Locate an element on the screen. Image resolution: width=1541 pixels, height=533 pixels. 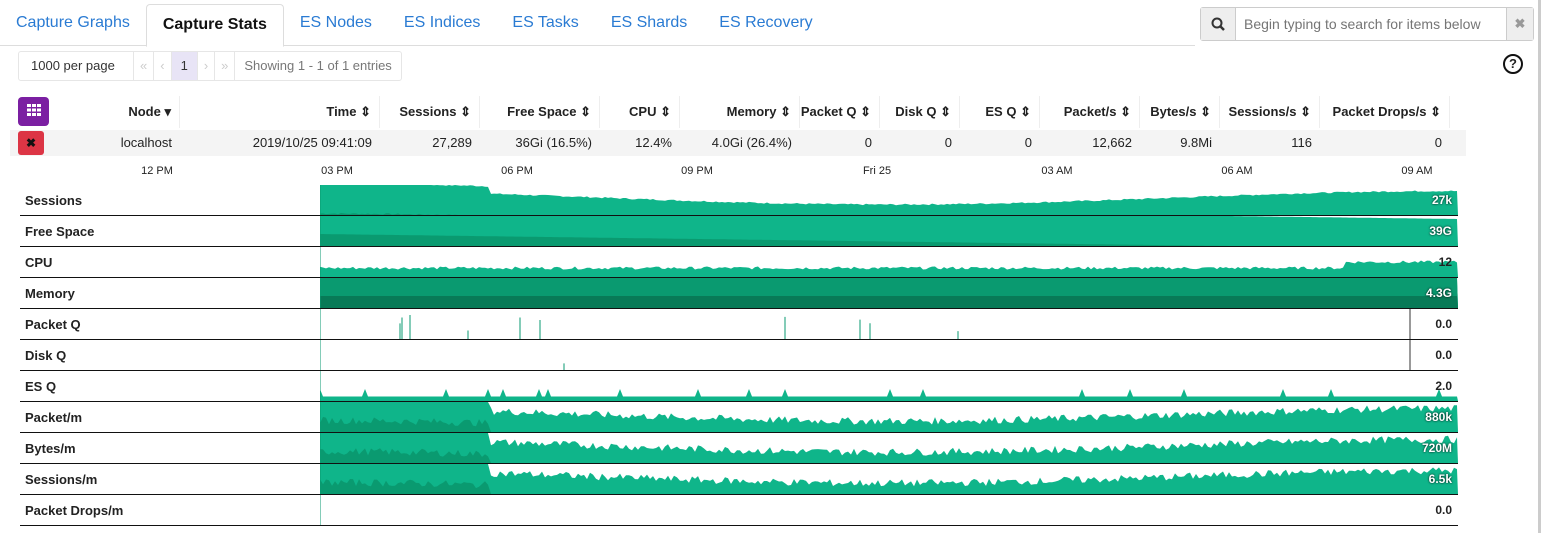
column-header-sessions-s: Sessions/s ⇕ is located at coordinates (1270, 112).